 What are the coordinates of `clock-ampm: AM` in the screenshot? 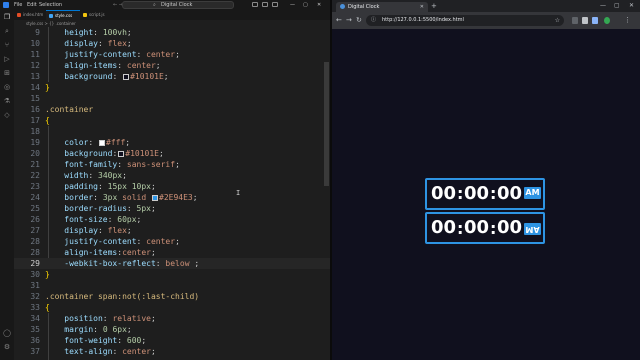 It's located at (532, 193).